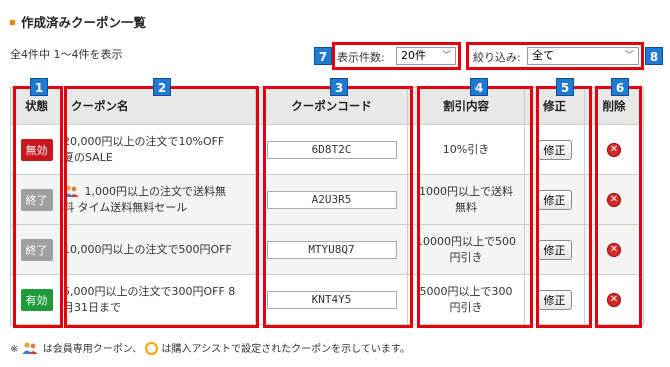 Image resolution: width=670 pixels, height=367 pixels. What do you see at coordinates (66, 54) in the screenshot?
I see `result-count: 全4件中 1～4件を表示` at bounding box center [66, 54].